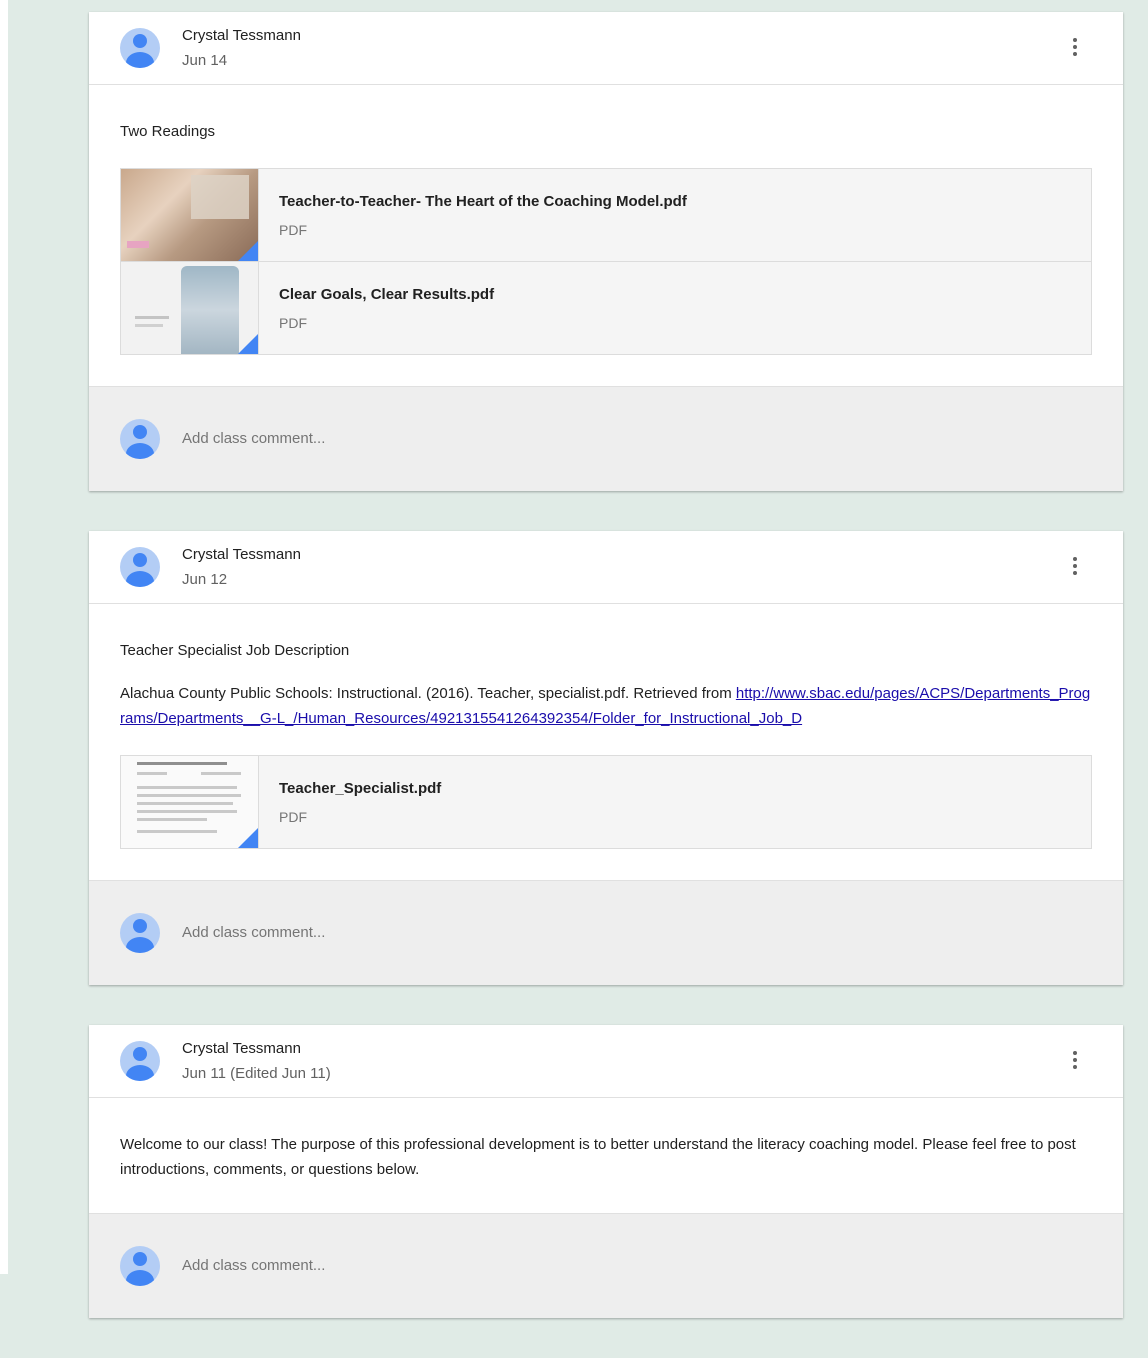 The image size is (1148, 1358). Describe the element at coordinates (386, 294) in the screenshot. I see `attachment-title: Clear Goals, Clear Results.pdf` at that location.